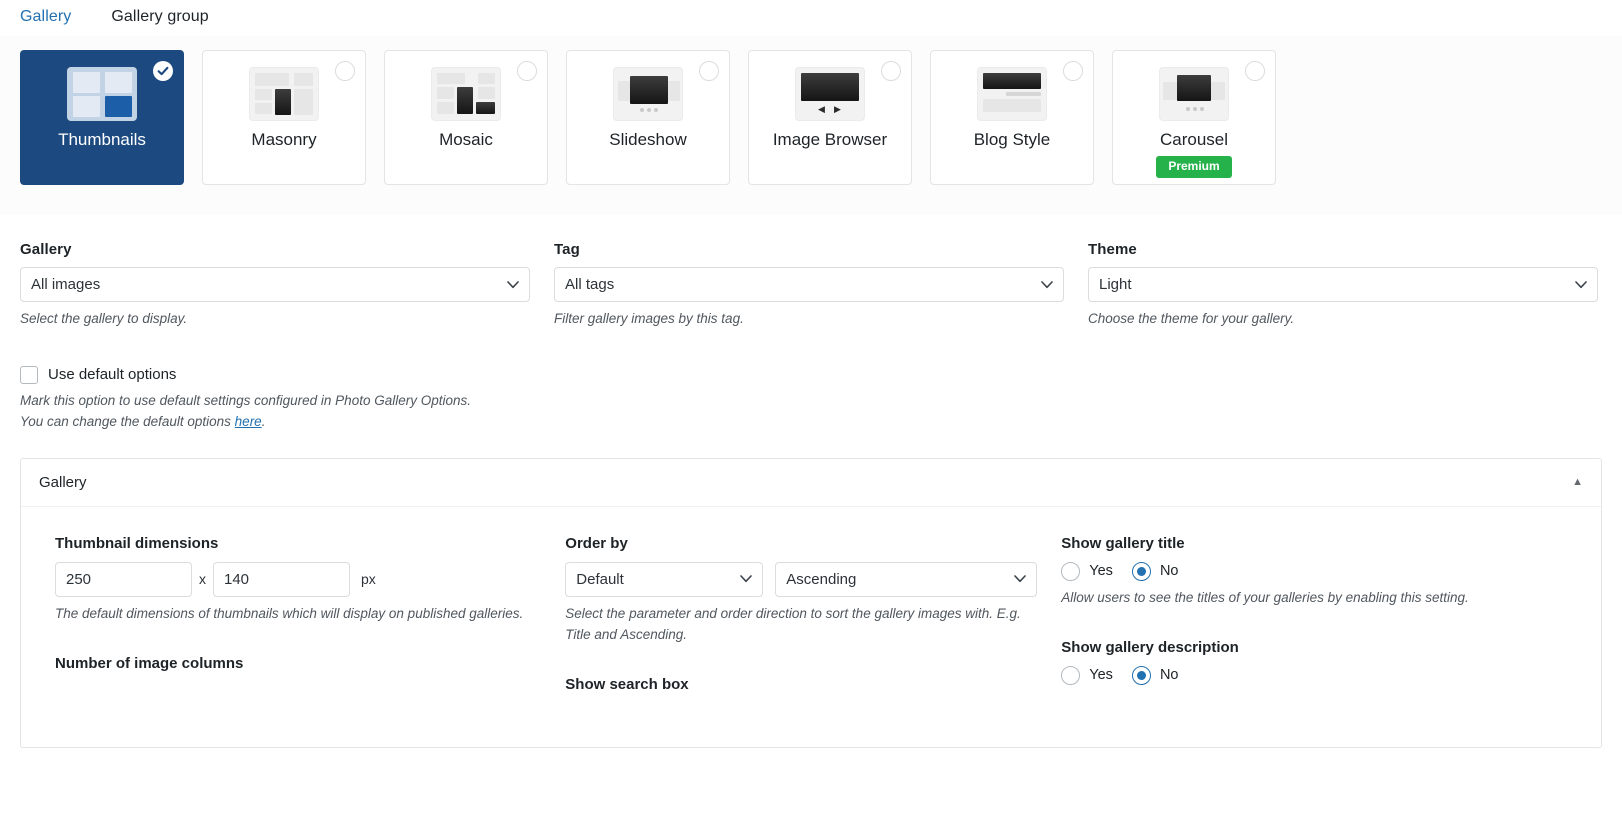  What do you see at coordinates (1071, 571) in the screenshot?
I see `show-gallery-title-yes-radio` at bounding box center [1071, 571].